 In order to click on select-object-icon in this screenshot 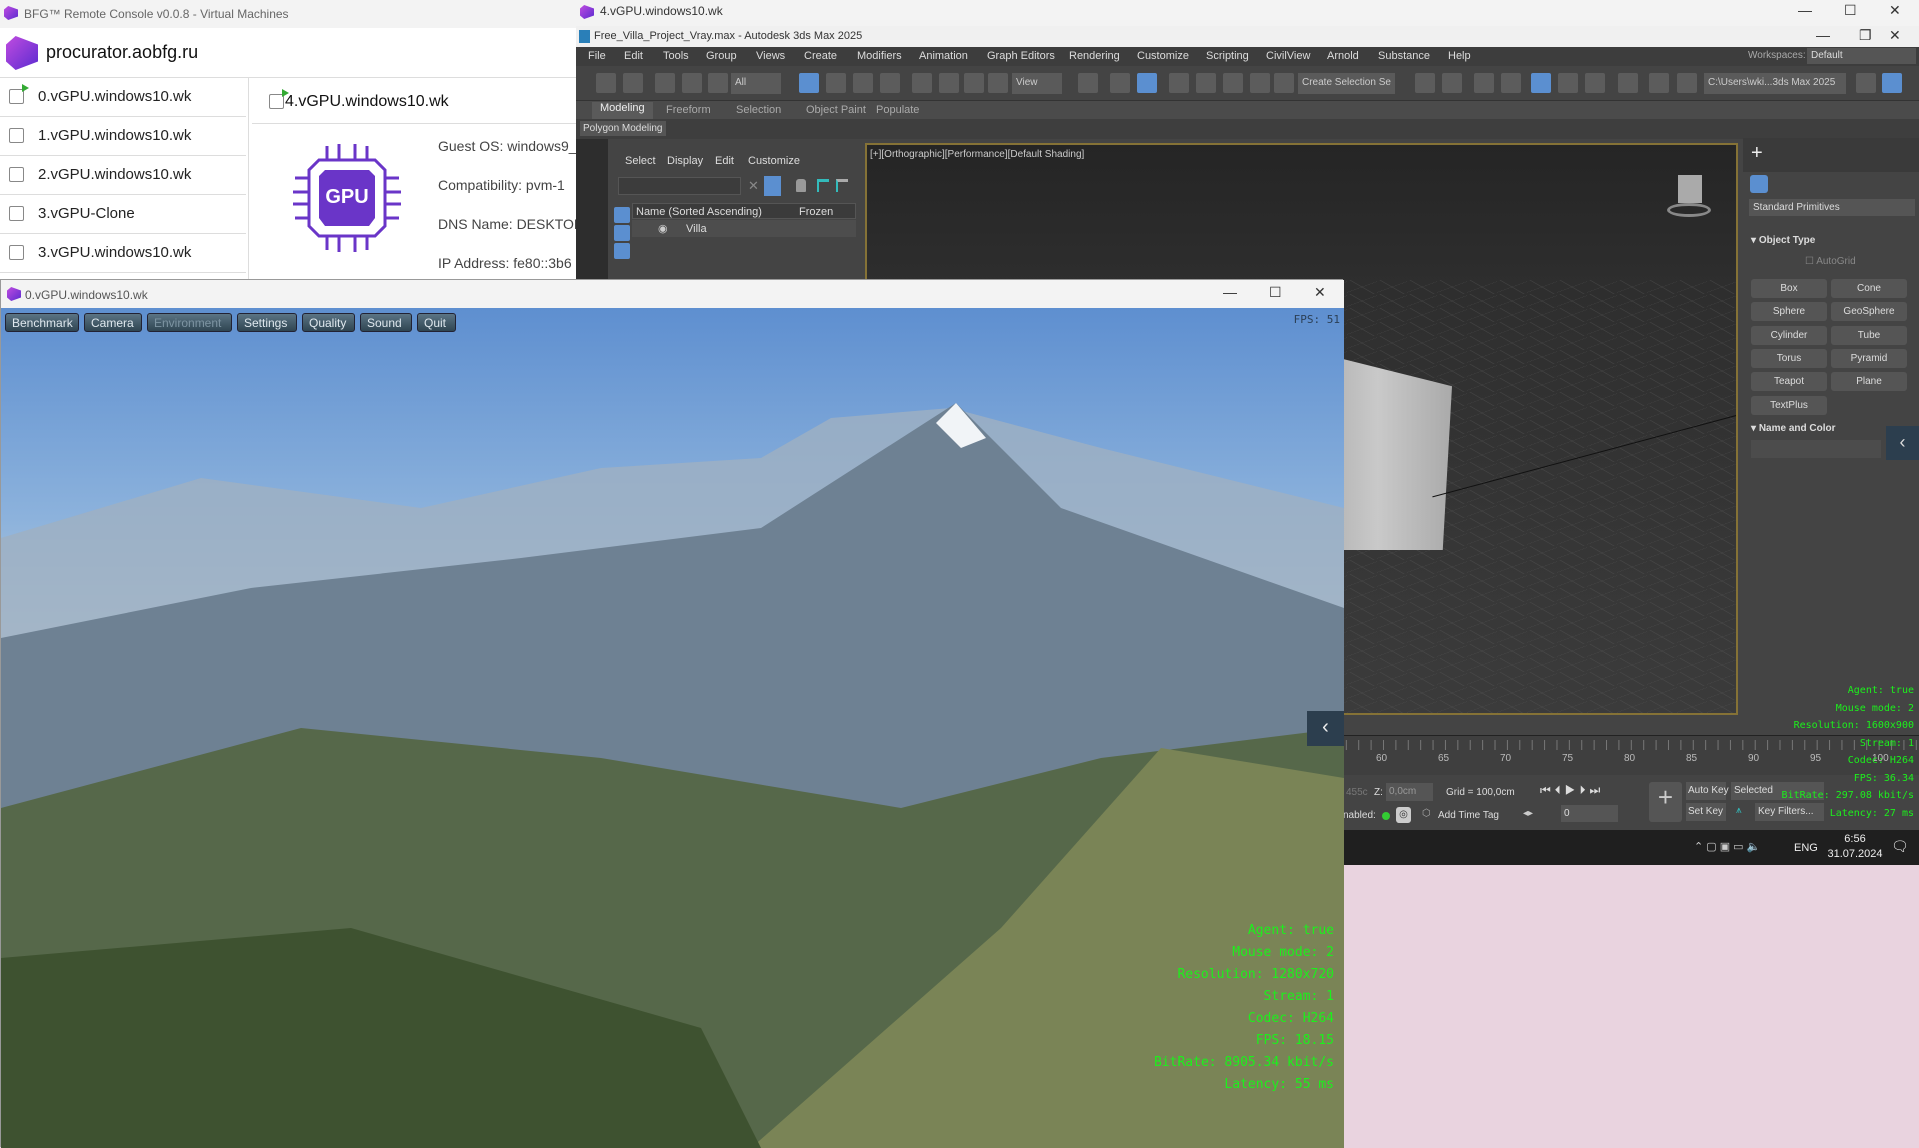, I will do `click(809, 83)`.